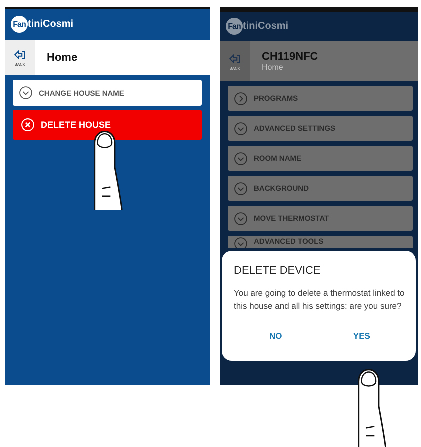 This screenshot has width=421, height=447. Describe the element at coordinates (62, 58) in the screenshot. I see `page-title: Home` at that location.